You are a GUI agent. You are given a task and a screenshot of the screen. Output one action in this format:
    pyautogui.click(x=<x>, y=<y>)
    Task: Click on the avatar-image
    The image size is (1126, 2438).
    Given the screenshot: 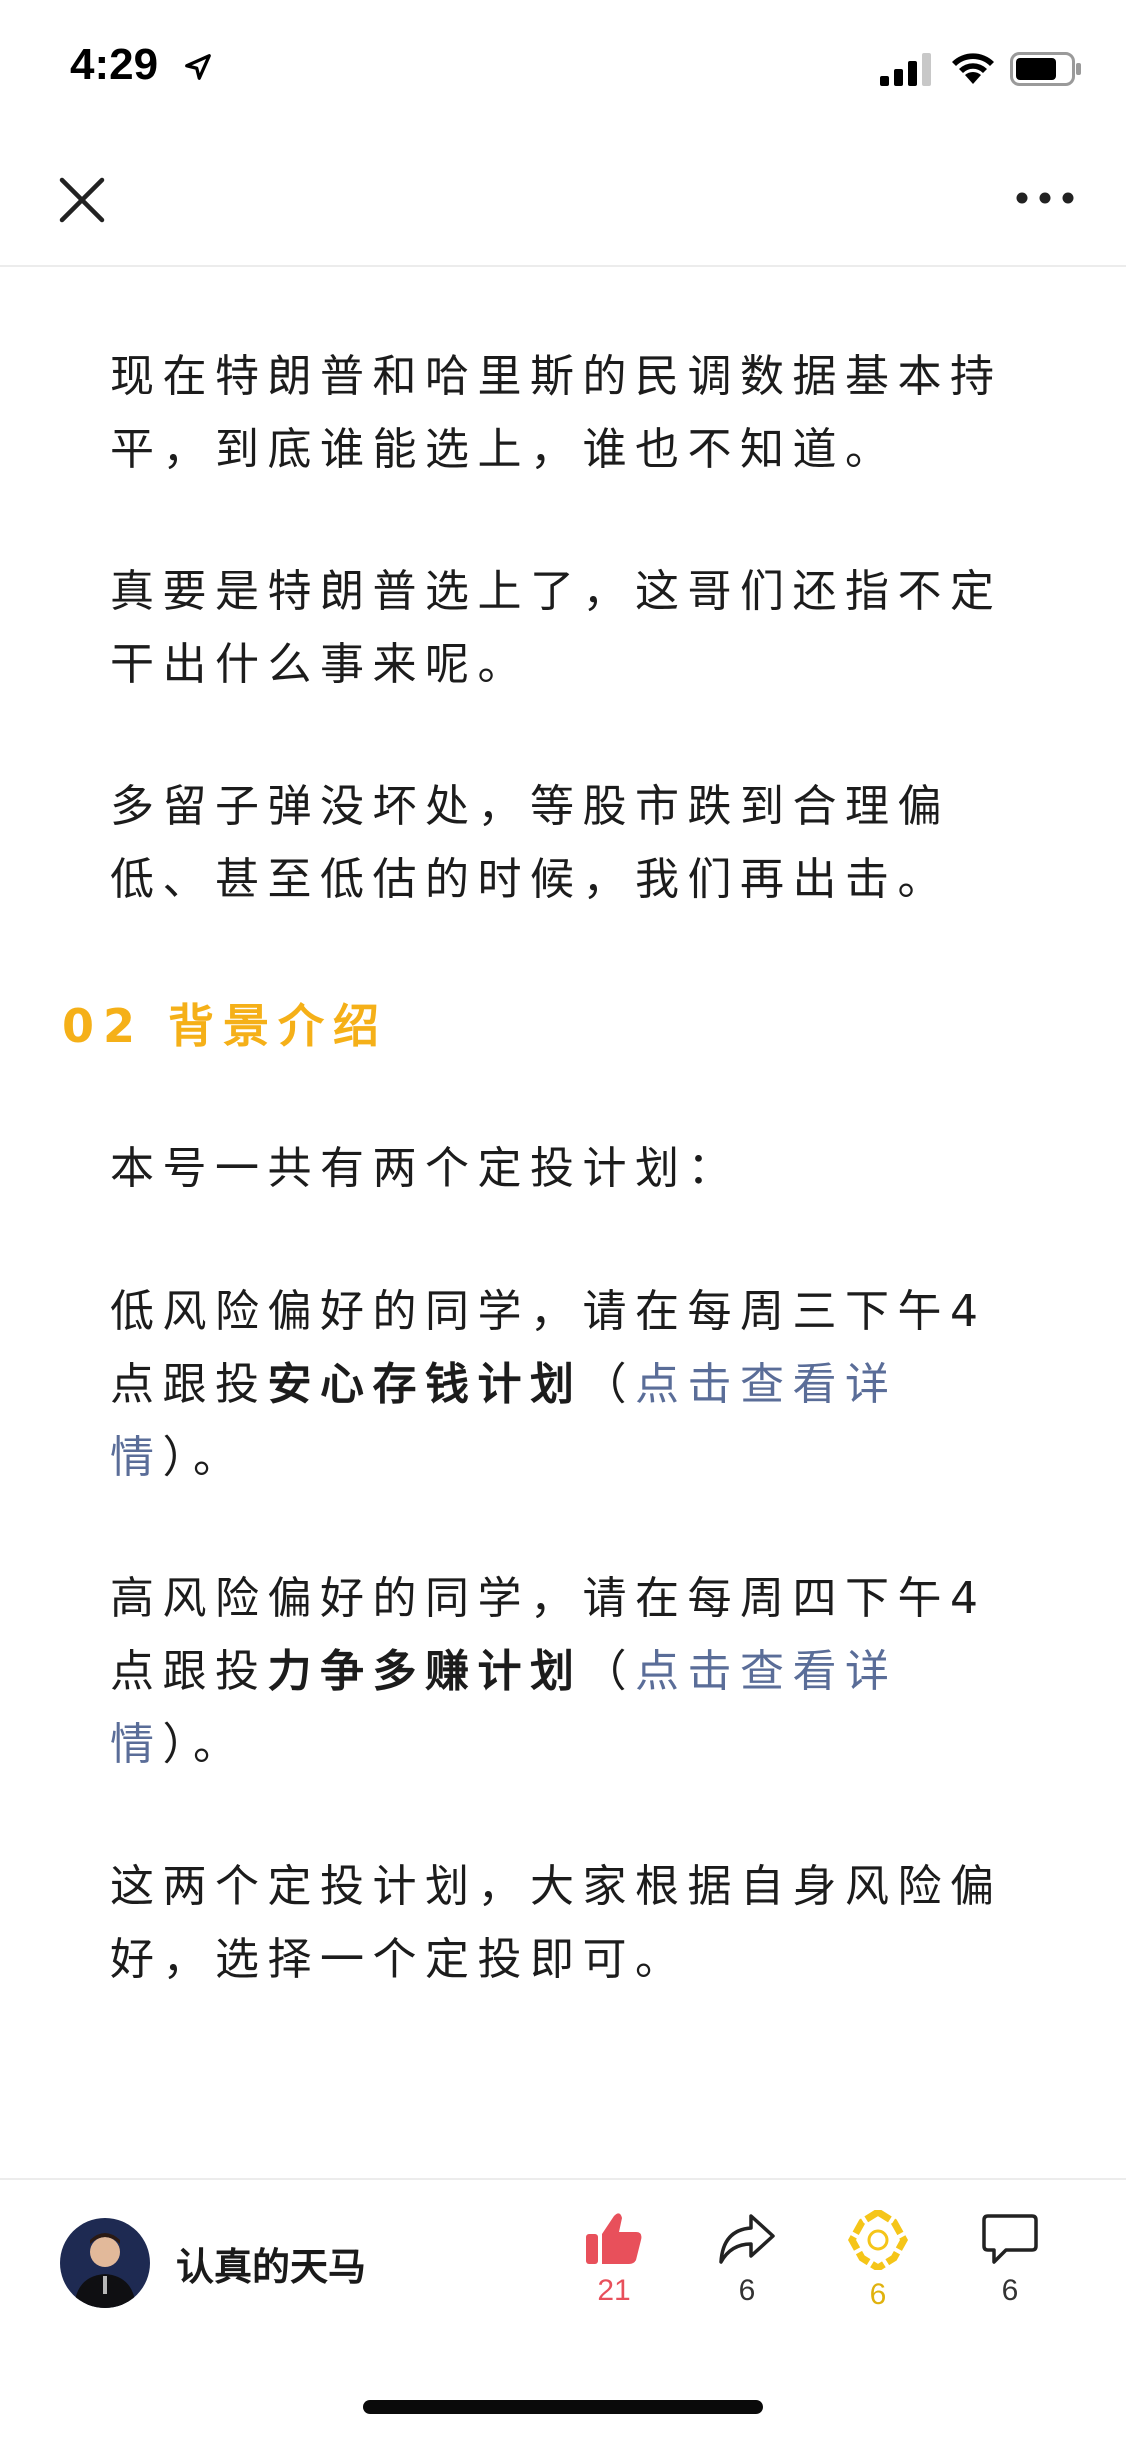 What is the action you would take?
    pyautogui.click(x=105, y=2263)
    